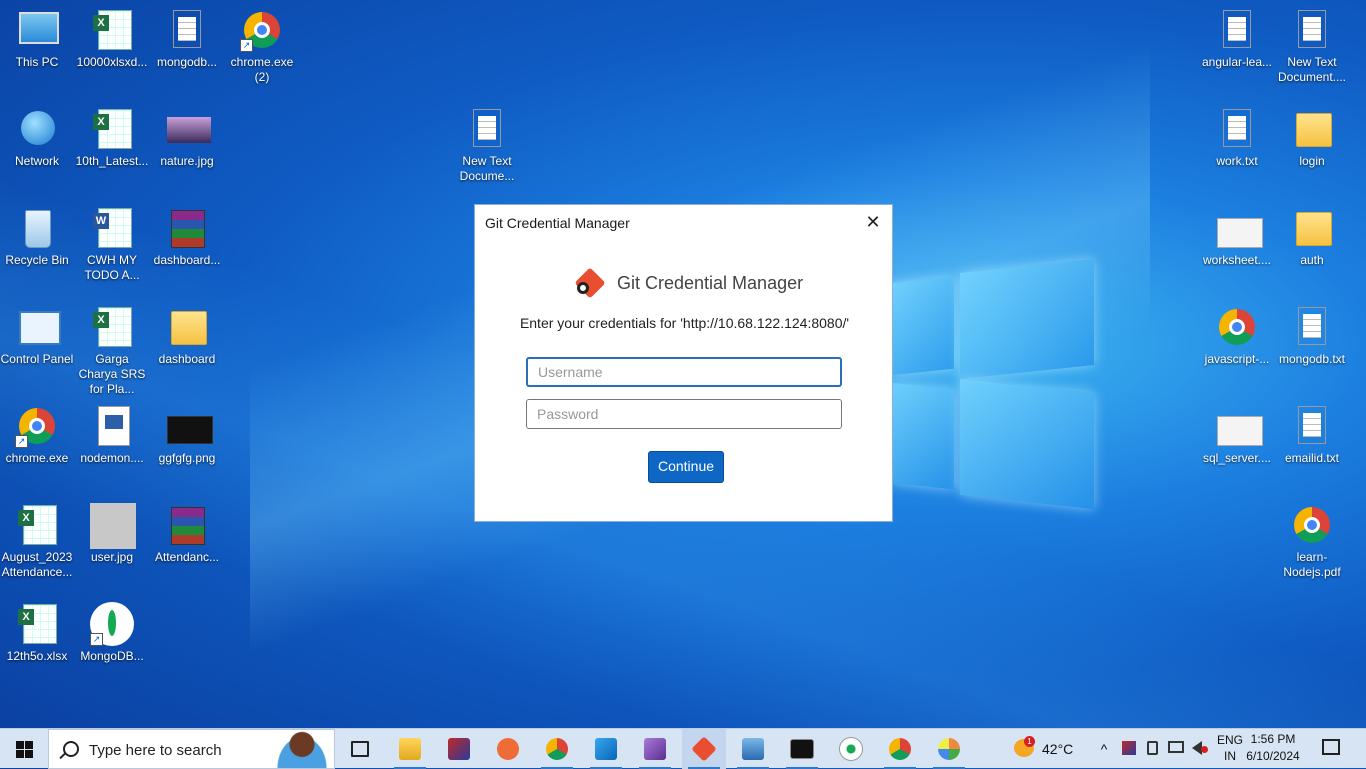 The width and height of the screenshot is (1366, 769). What do you see at coordinates (1129, 749) in the screenshot?
I see `tray-app-button` at bounding box center [1129, 749].